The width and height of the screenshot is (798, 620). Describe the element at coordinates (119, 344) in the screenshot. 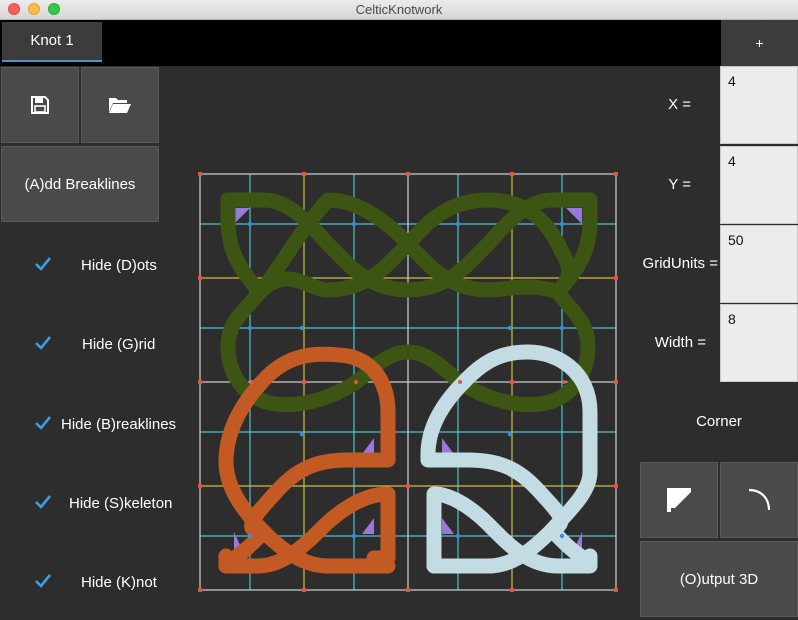

I see `hide-grid-label: Hide (G)rid` at that location.